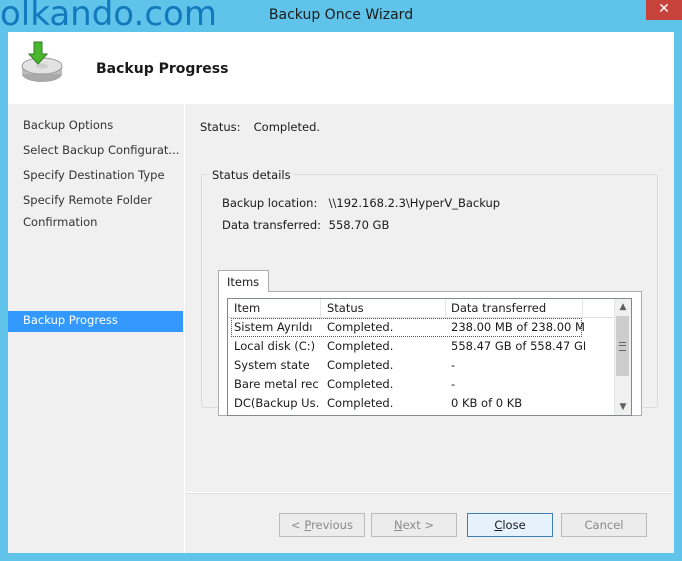 The height and width of the screenshot is (561, 682). What do you see at coordinates (60, 222) in the screenshot?
I see `step-confirmation: Confirmation` at bounding box center [60, 222].